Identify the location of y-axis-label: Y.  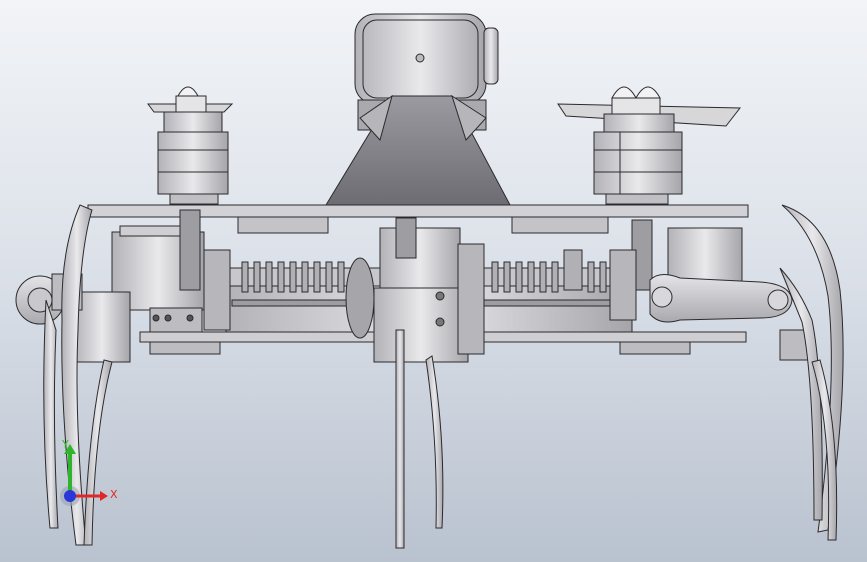
(65, 444).